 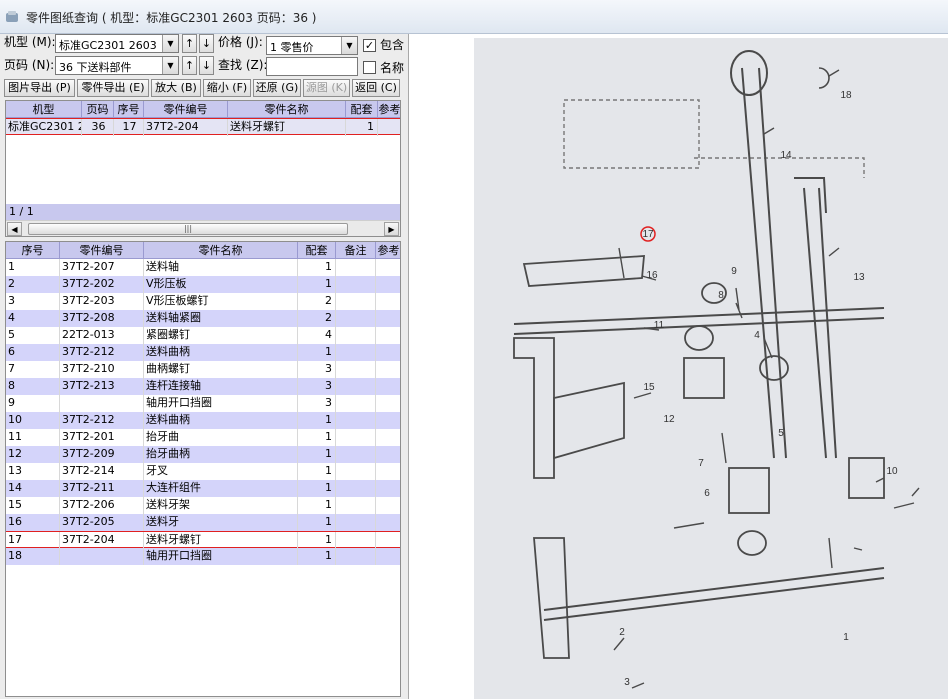 I want to click on original-image-button: 源图 (K), so click(x=326, y=88).